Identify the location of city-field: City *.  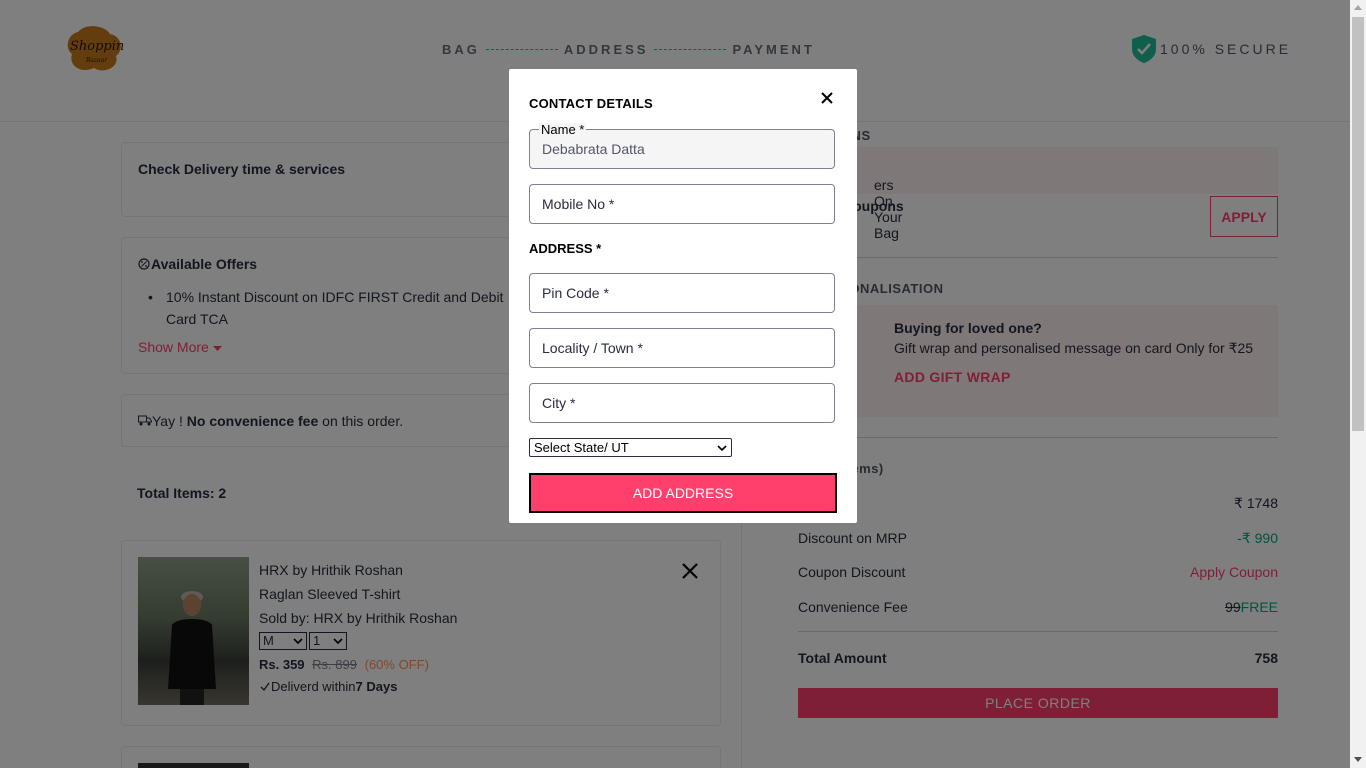
(682, 403).